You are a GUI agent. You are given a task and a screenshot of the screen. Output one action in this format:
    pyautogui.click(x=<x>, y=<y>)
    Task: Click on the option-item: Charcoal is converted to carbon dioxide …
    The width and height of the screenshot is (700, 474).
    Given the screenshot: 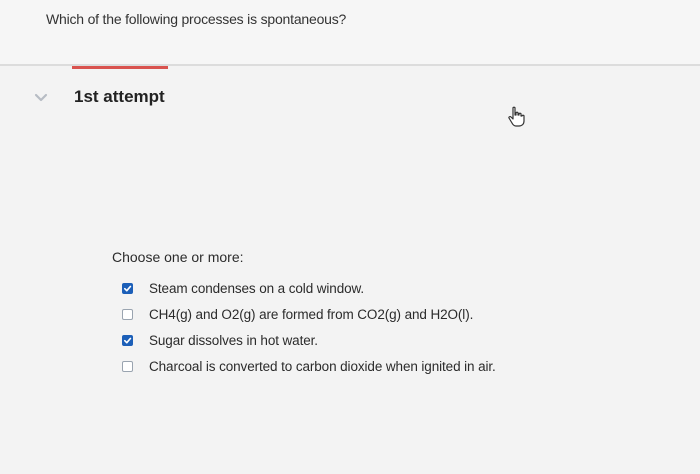 What is the action you would take?
    pyautogui.click(x=309, y=366)
    